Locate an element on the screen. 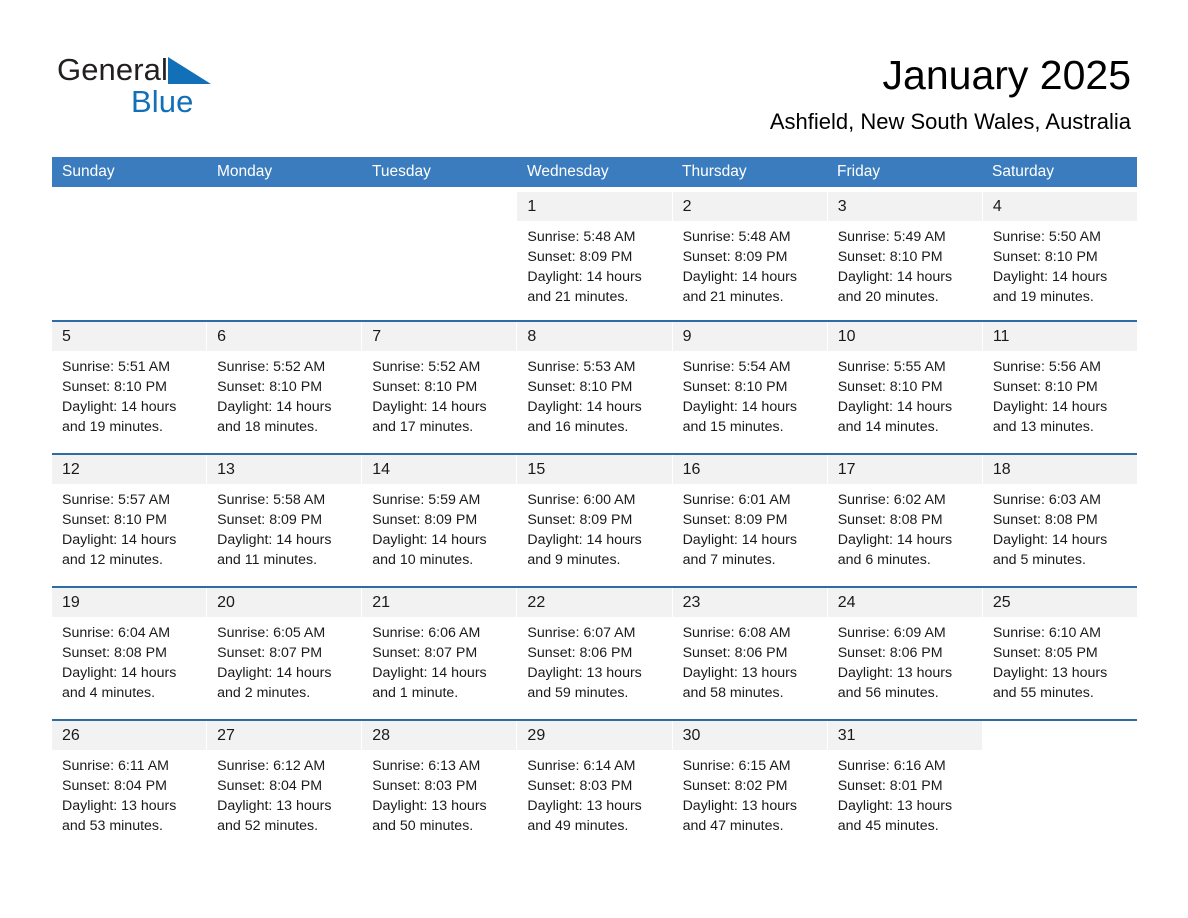 This screenshot has width=1188, height=918. general-blue-logo: General Blue is located at coordinates (187, 87).